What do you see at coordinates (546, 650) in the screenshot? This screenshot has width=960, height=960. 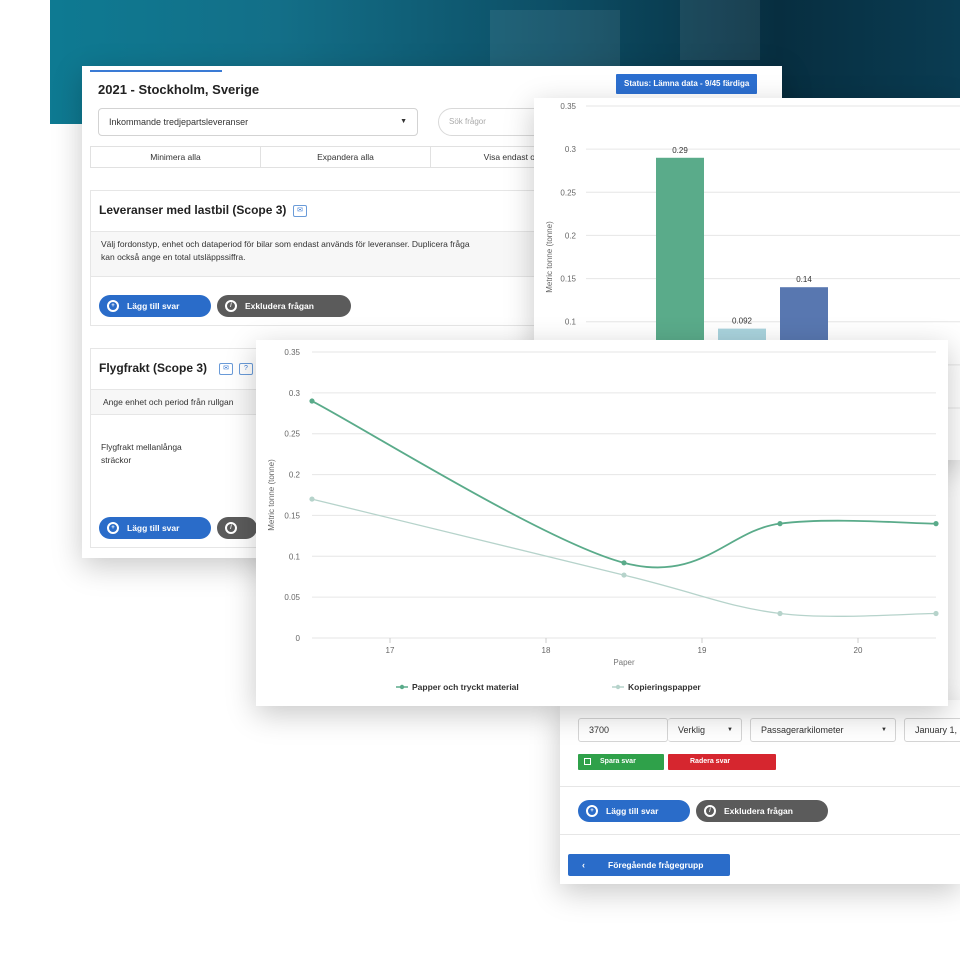 I see `x-tick-label: 18` at bounding box center [546, 650].